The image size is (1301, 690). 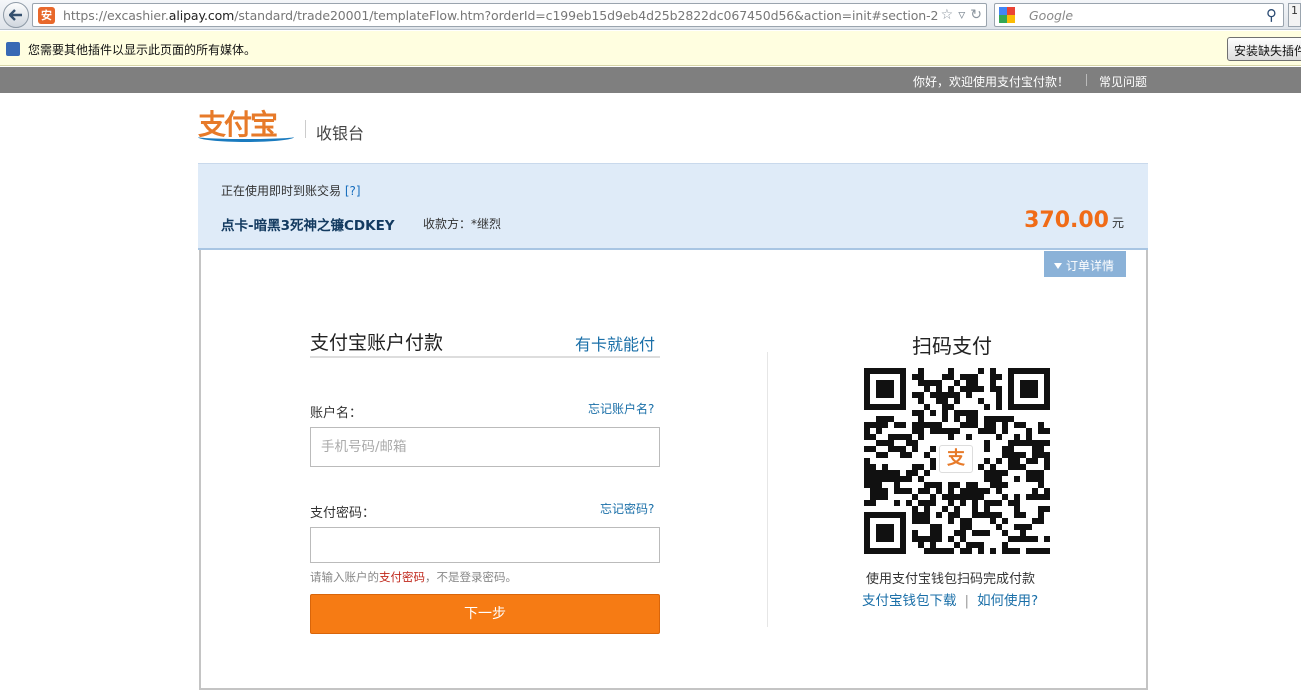 I want to click on qr-center-logo-icon: 支, so click(x=956, y=459).